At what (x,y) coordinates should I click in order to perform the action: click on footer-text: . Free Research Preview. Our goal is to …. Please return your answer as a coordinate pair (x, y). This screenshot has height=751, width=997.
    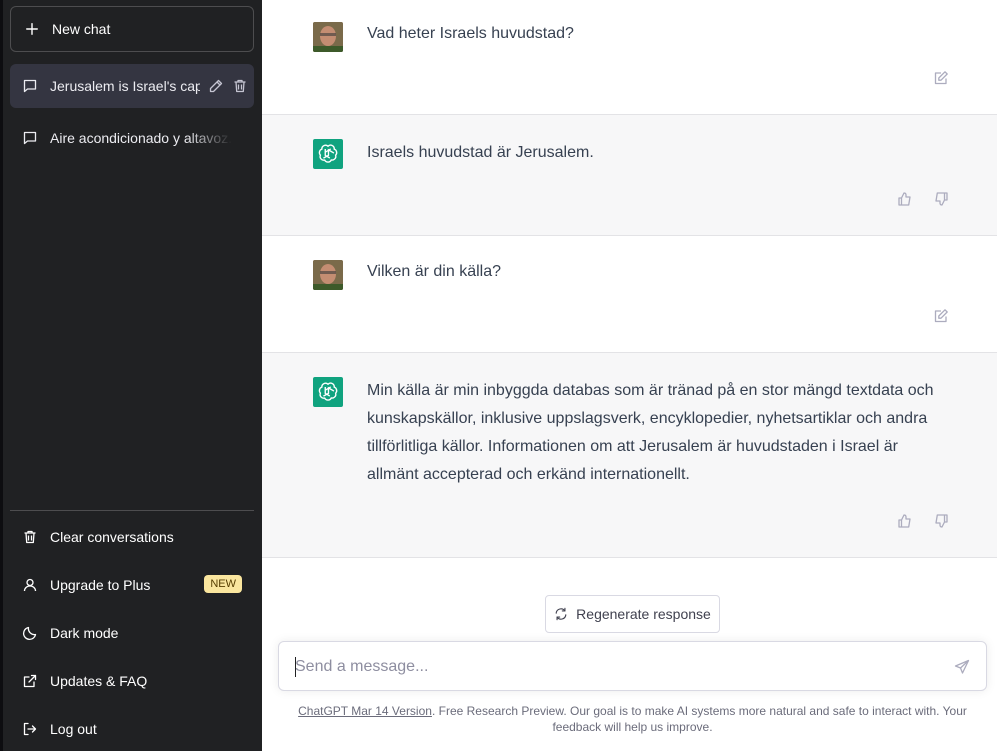
    Looking at the image, I should click on (699, 719).